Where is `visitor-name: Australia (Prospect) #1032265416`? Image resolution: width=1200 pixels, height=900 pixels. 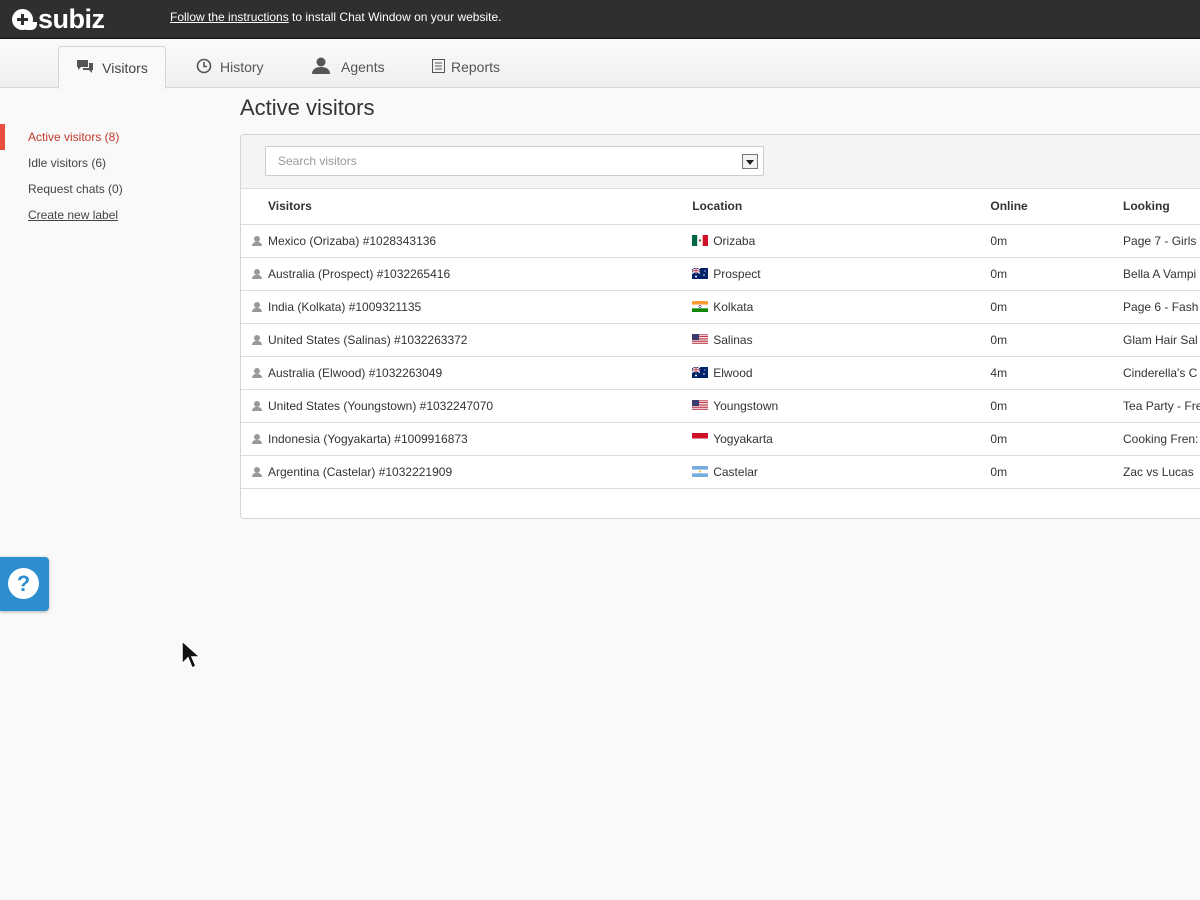
visitor-name: Australia (Prospect) #1032265416 is located at coordinates (359, 273).